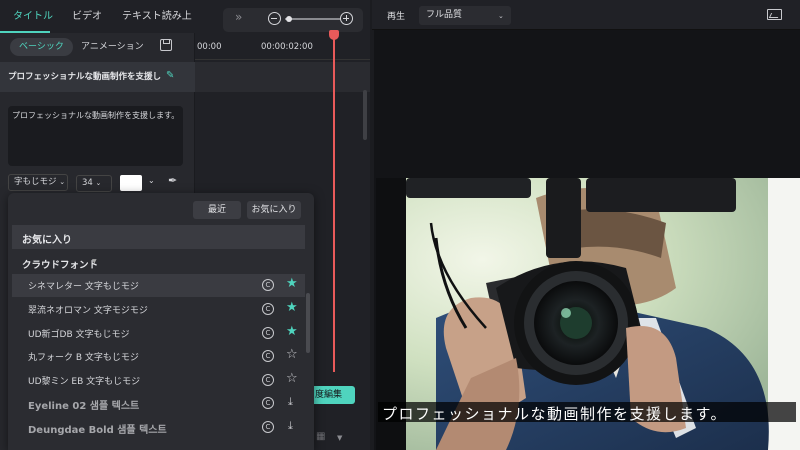  Describe the element at coordinates (97, 430) in the screenshot. I see `font-name: Deungdae Bold 샘플 텍스트` at that location.